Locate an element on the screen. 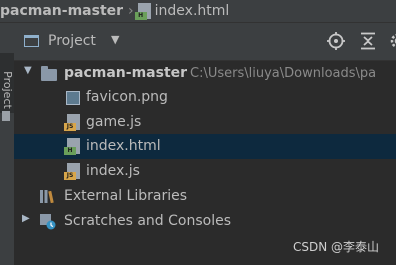  project-tool-tab-label: Project is located at coordinates (7, 90).